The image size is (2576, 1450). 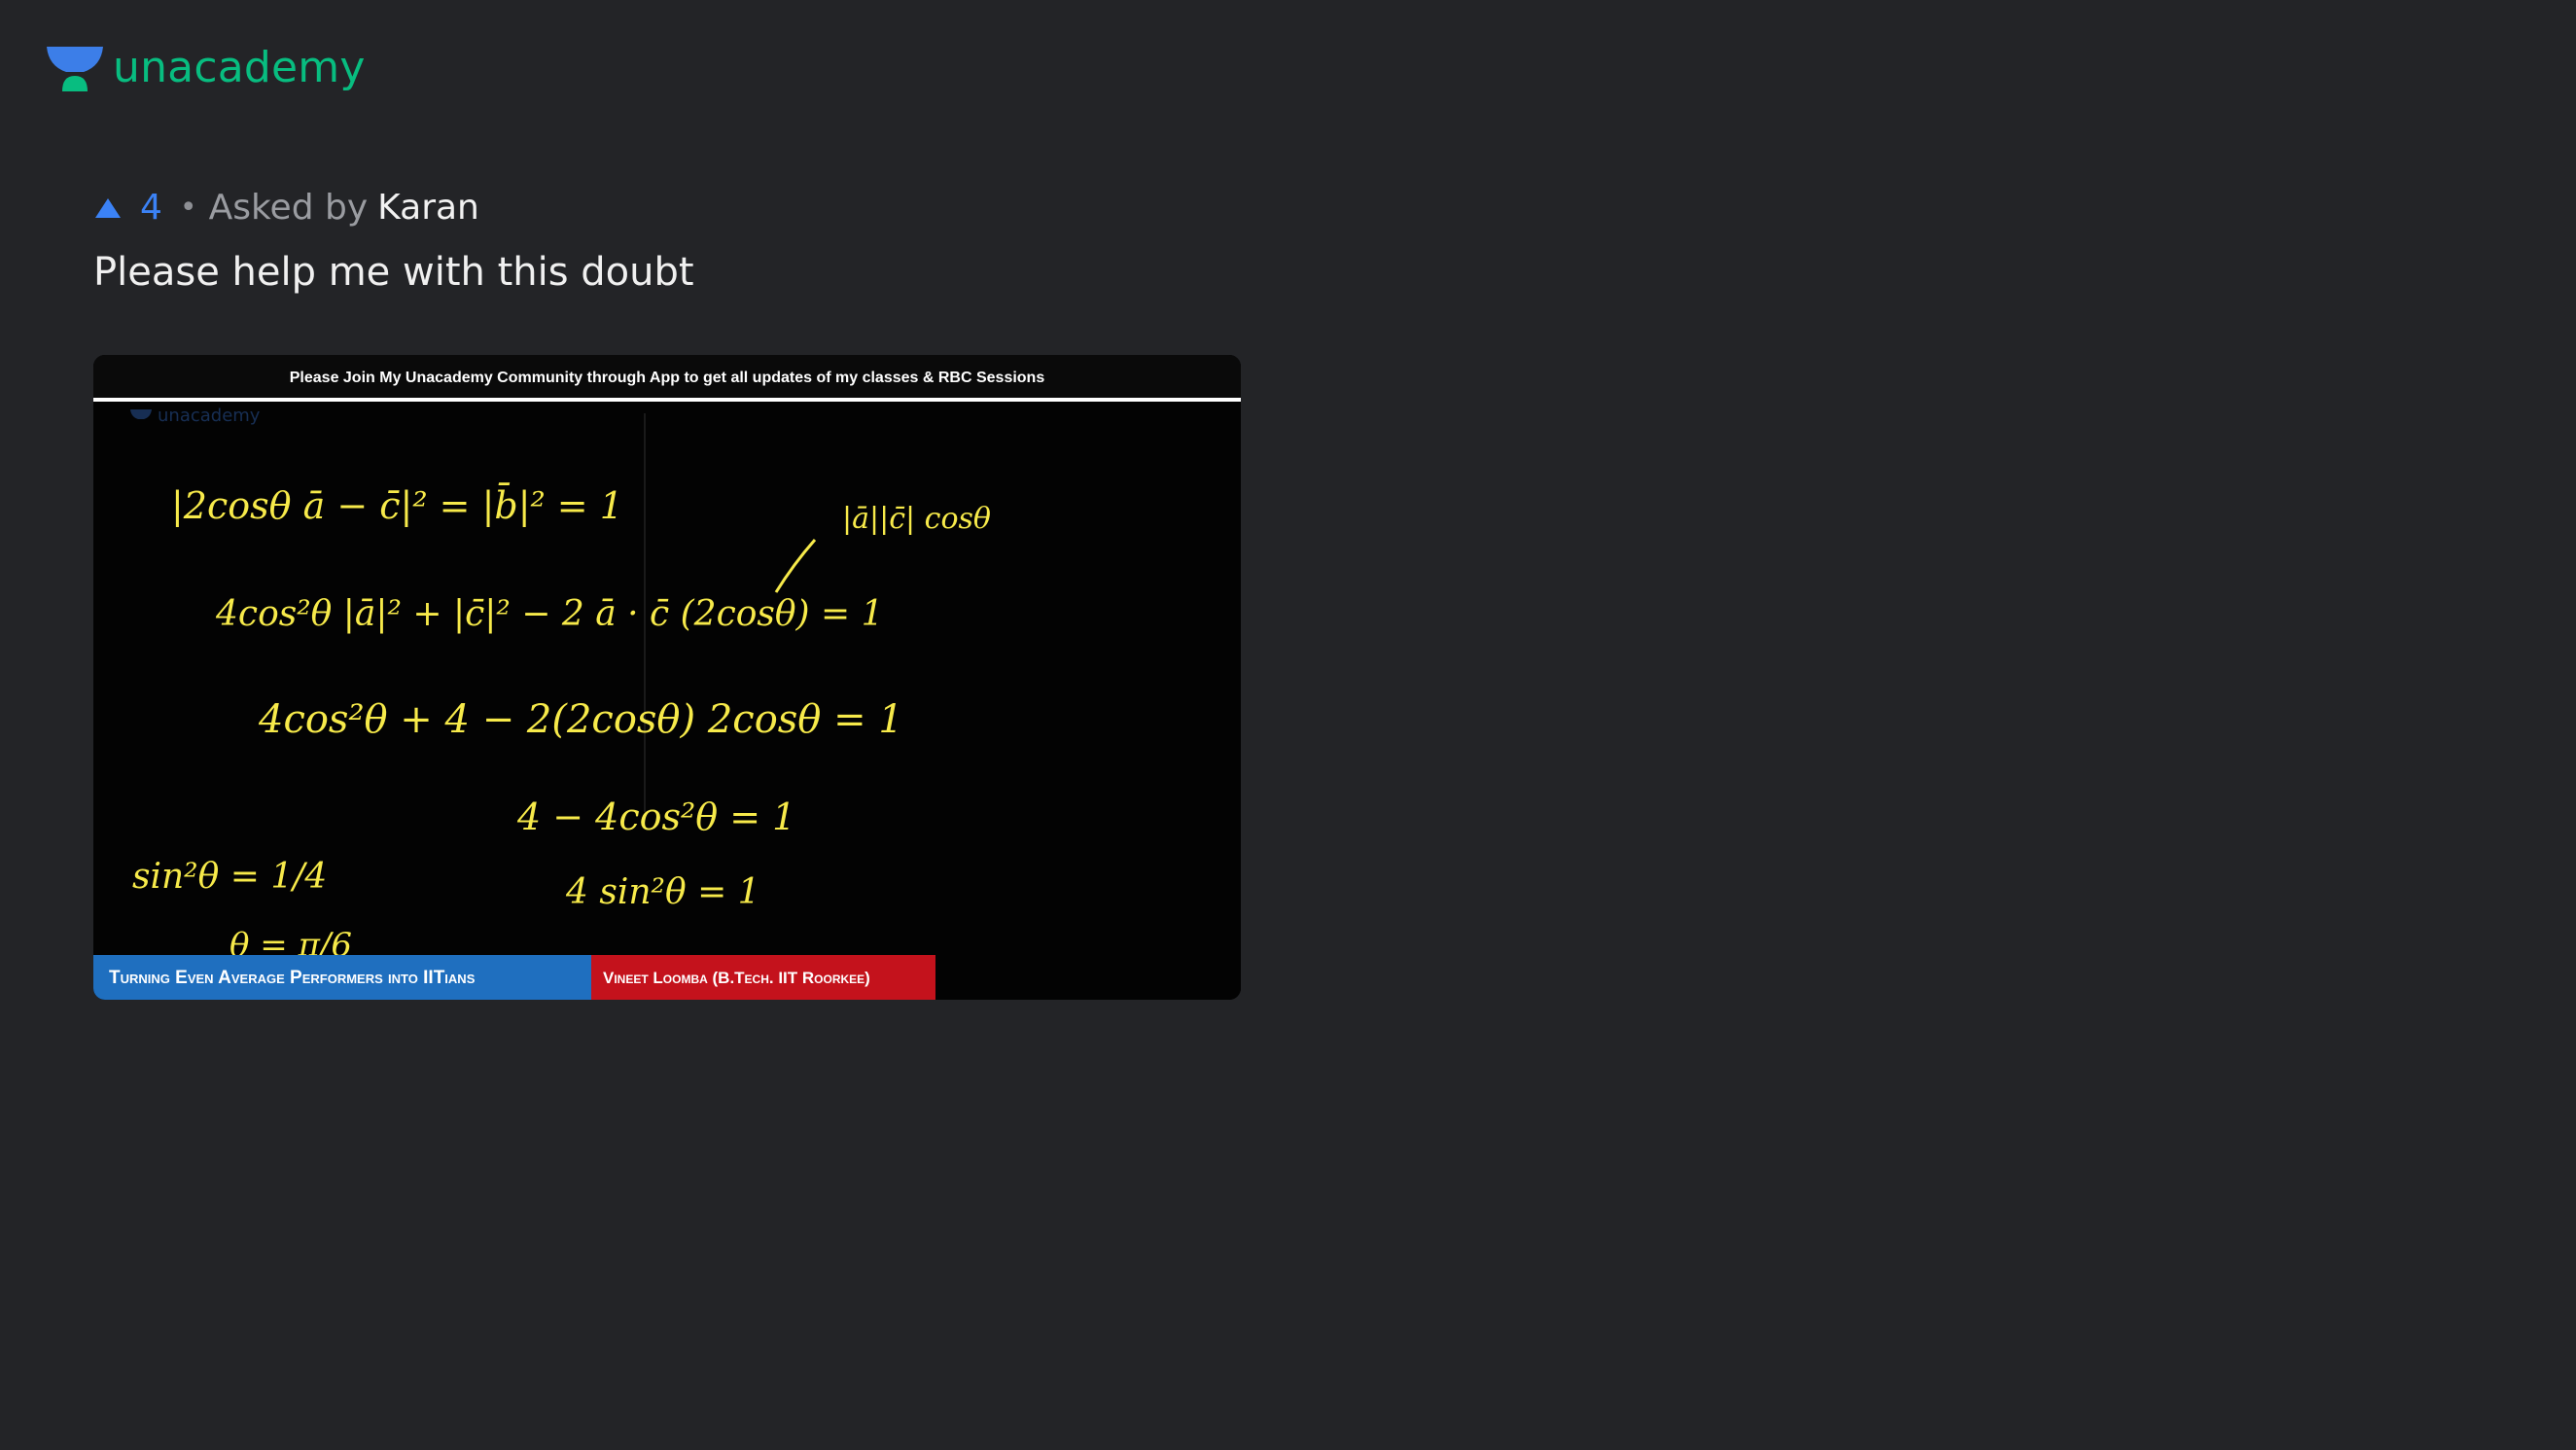 I want to click on handwriting-line-7: sin²θ = 1/4, so click(x=230, y=877).